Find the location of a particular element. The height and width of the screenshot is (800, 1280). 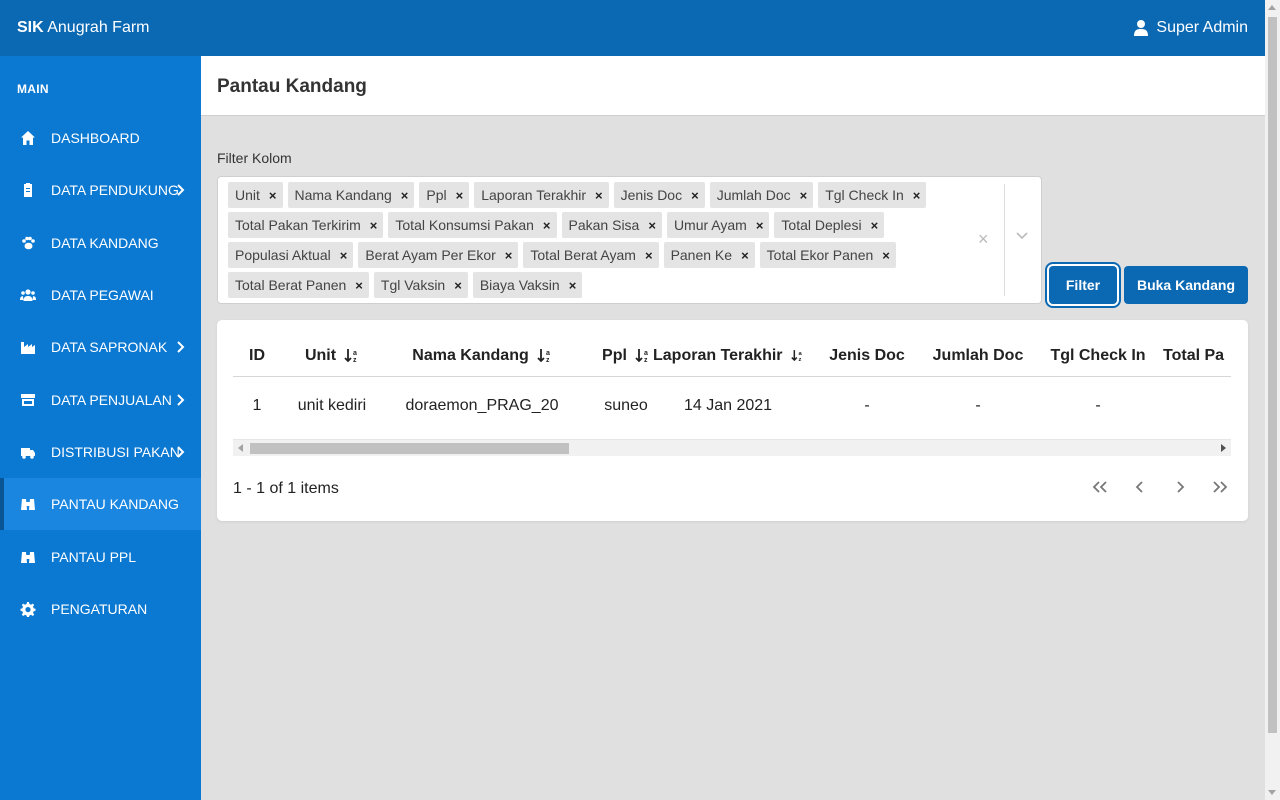

page-title: Pantau Kandang is located at coordinates (292, 86).